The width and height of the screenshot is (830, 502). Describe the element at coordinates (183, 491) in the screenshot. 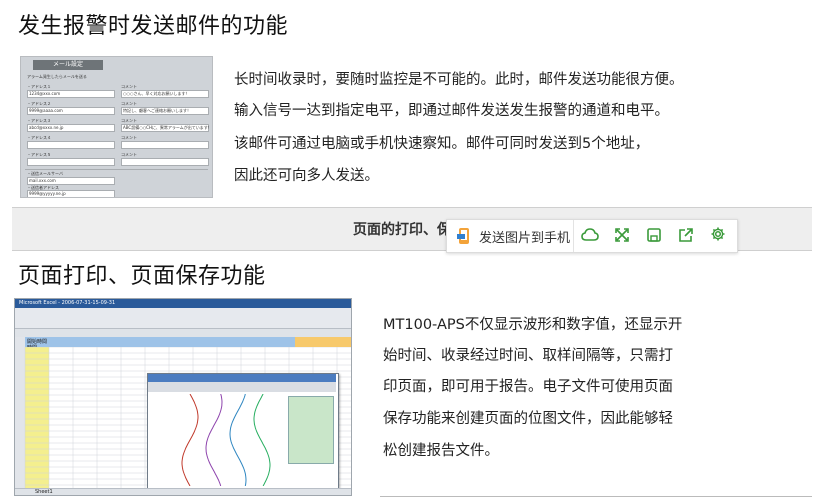

I see `sheet-tabs-bar` at that location.